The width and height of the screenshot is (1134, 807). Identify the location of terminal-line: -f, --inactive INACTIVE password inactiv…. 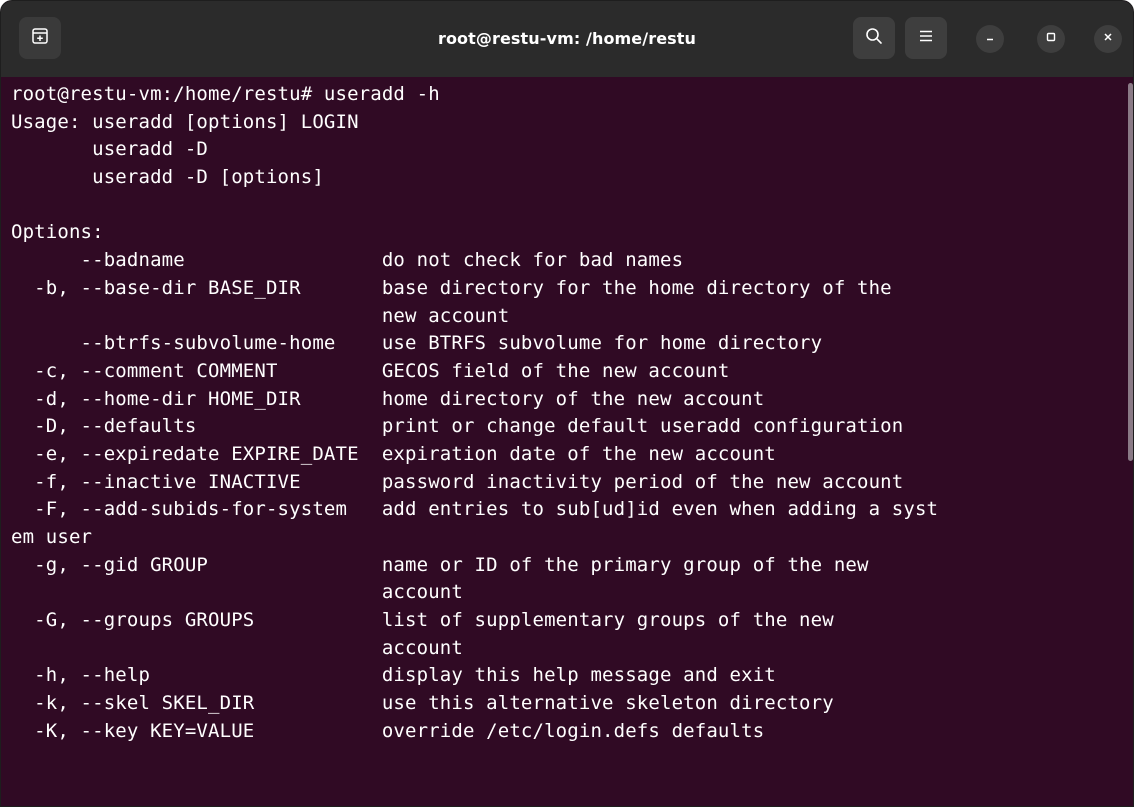
(457, 481).